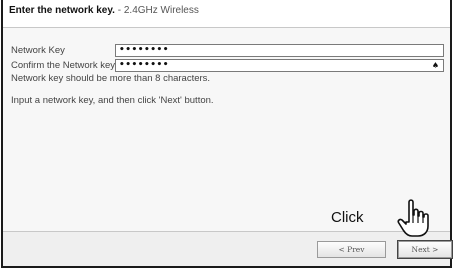 The image size is (455, 272). What do you see at coordinates (347, 217) in the screenshot?
I see `click-annotation: Click` at bounding box center [347, 217].